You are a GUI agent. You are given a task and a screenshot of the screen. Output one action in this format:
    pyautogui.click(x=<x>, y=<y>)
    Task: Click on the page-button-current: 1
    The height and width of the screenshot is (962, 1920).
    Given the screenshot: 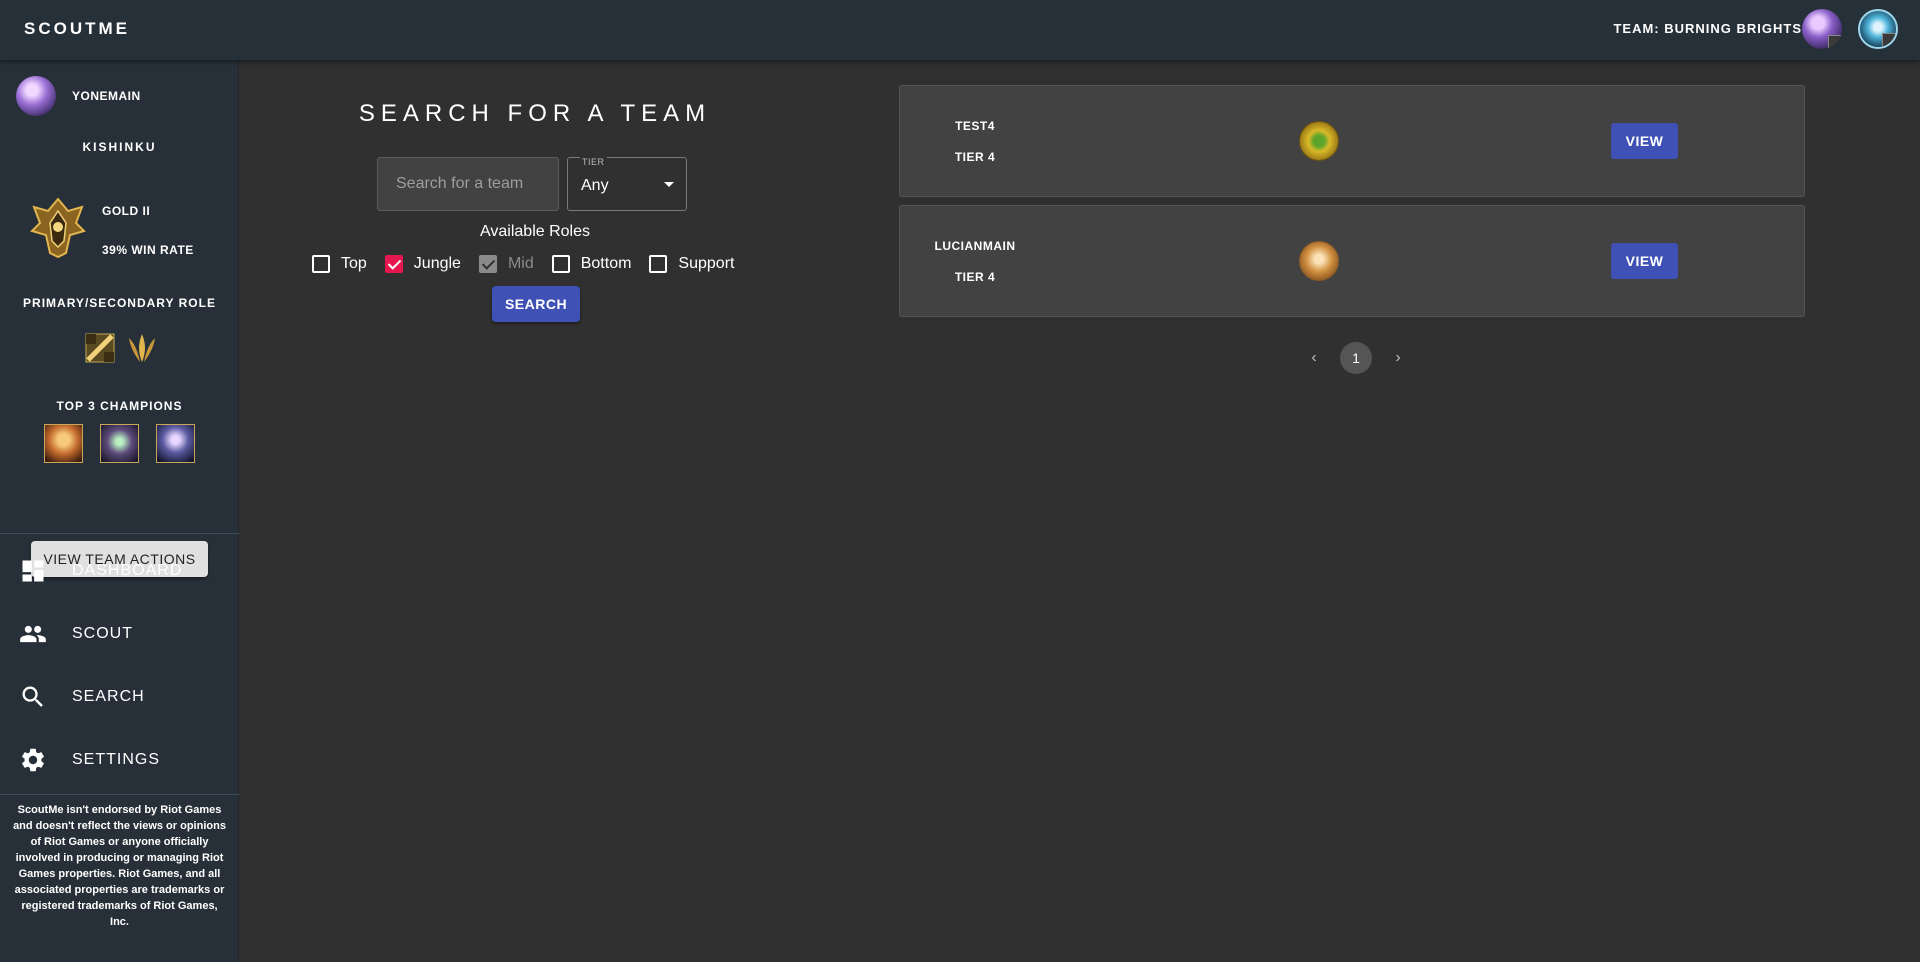 What is the action you would take?
    pyautogui.click(x=1356, y=358)
    